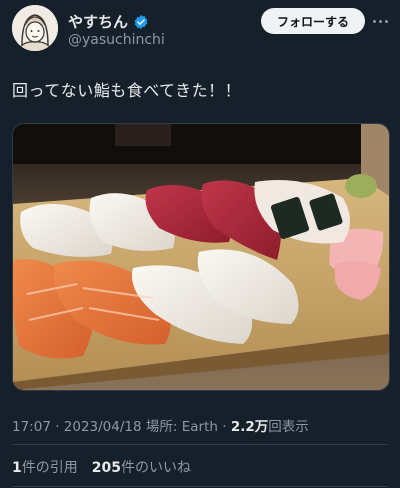  What do you see at coordinates (313, 21) in the screenshot?
I see `follow-button: フォローする` at bounding box center [313, 21].